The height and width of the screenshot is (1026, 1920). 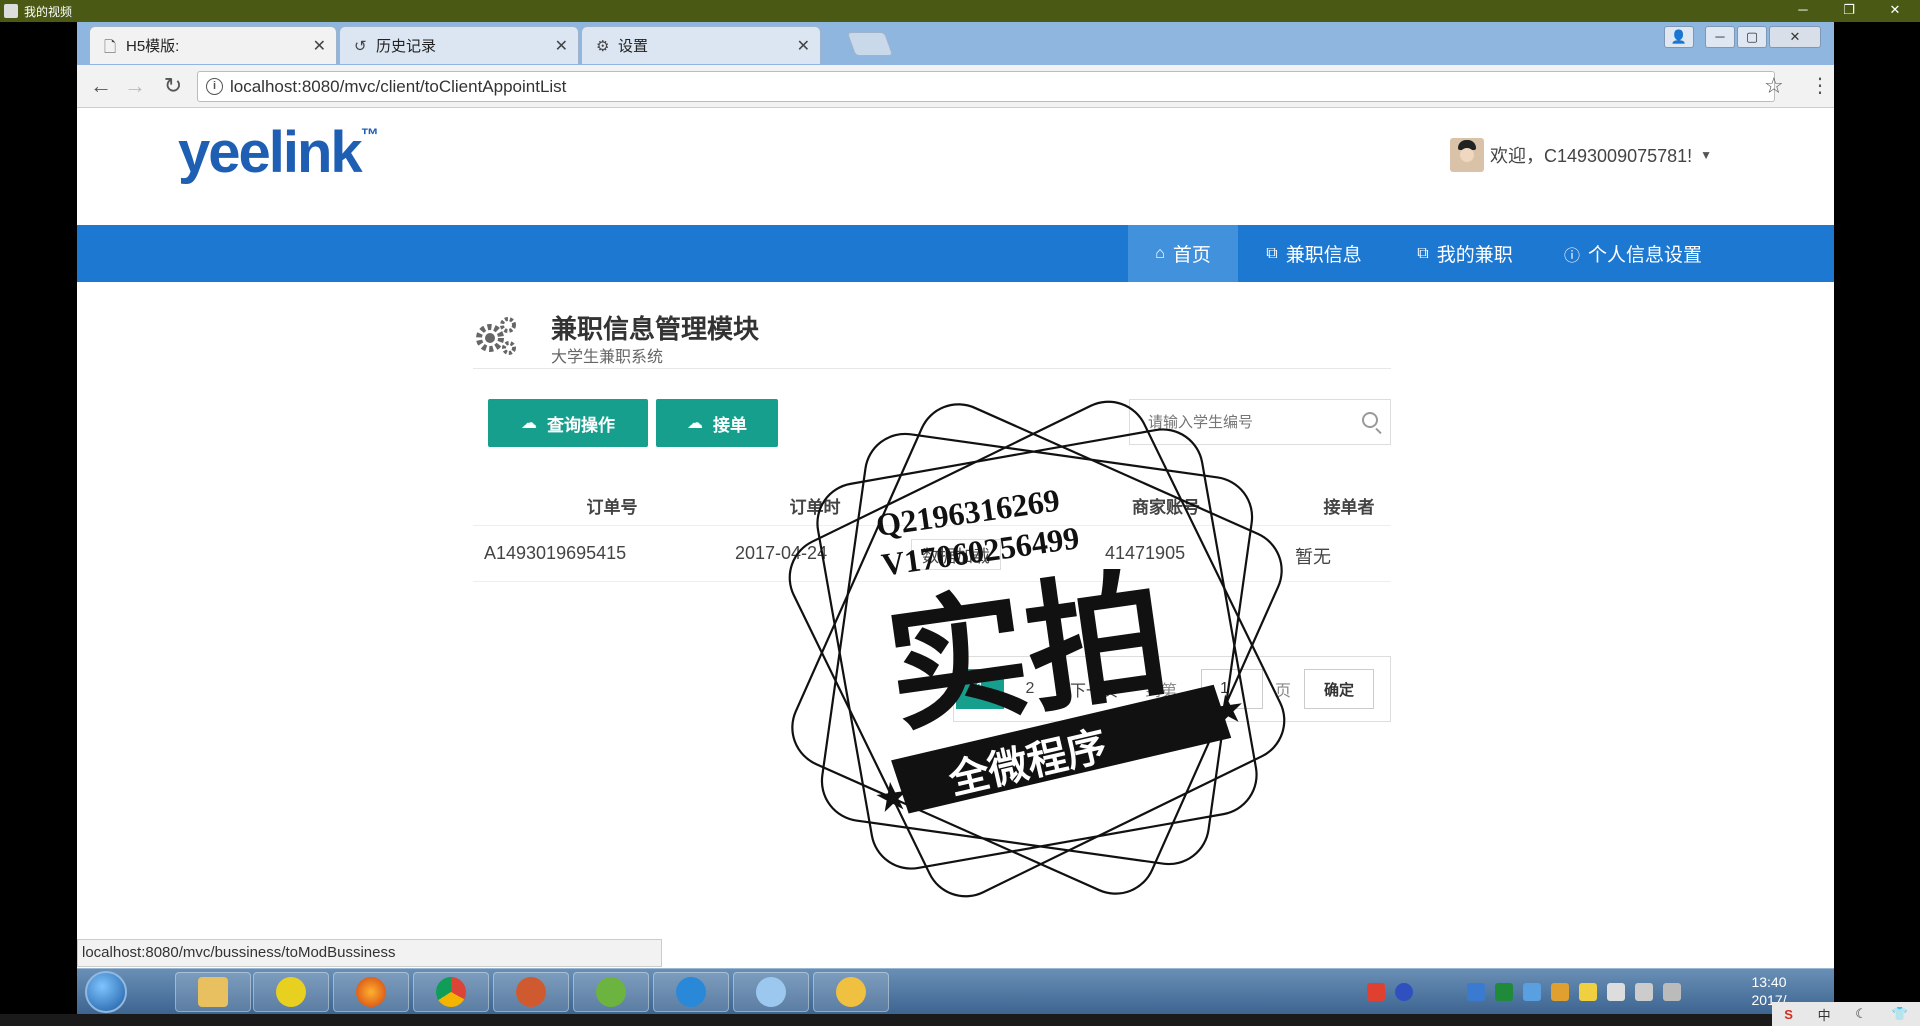 I want to click on tab-label: 设置, so click(x=633, y=46).